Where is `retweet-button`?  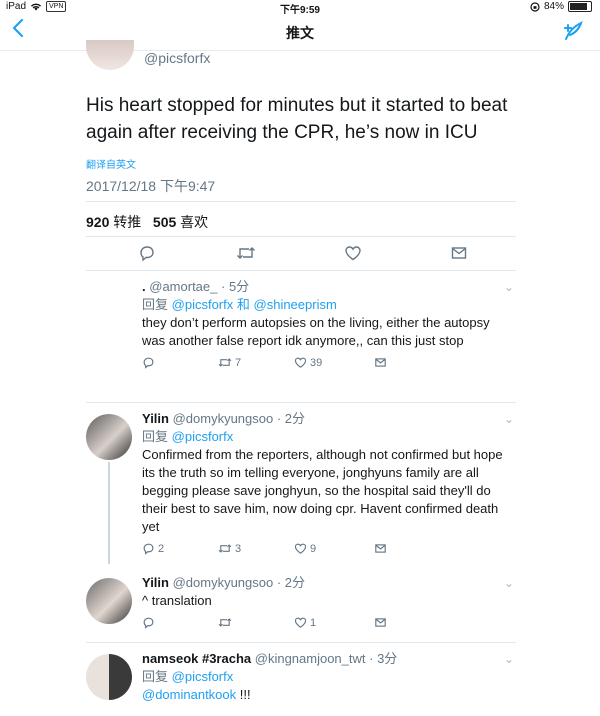 retweet-button is located at coordinates (246, 255).